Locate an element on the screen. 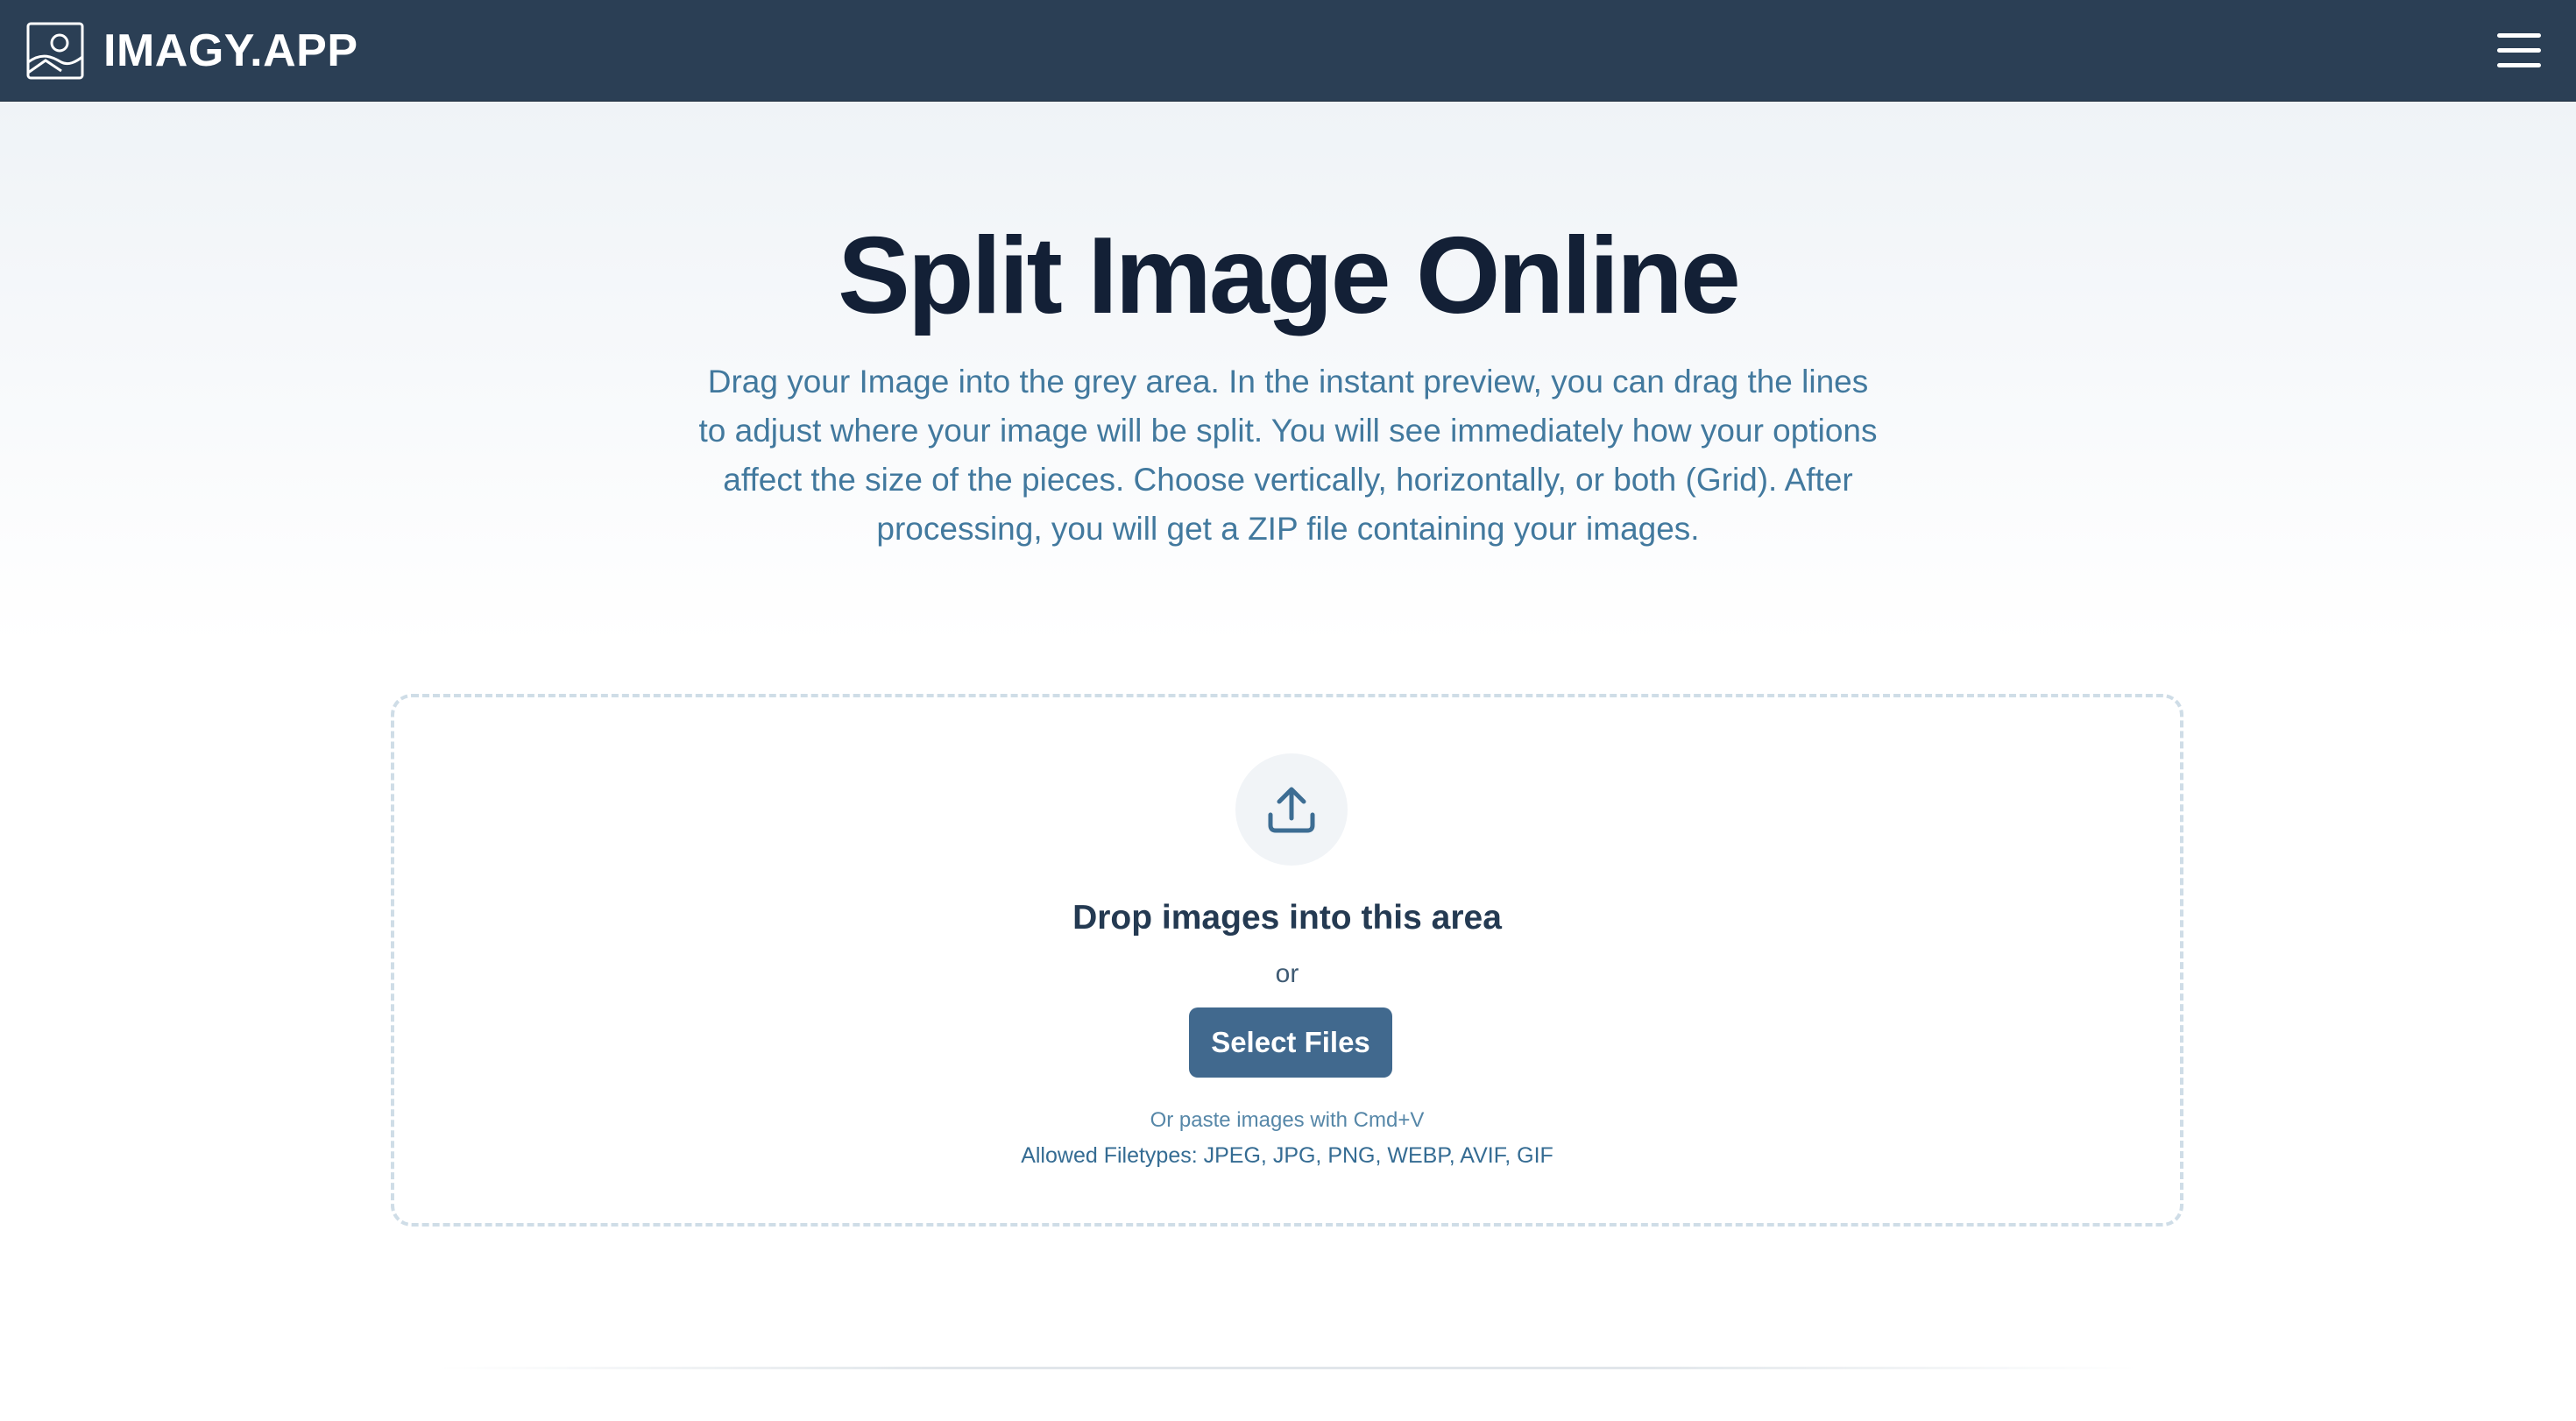  dropzone-title: Drop images into this area is located at coordinates (1287, 918).